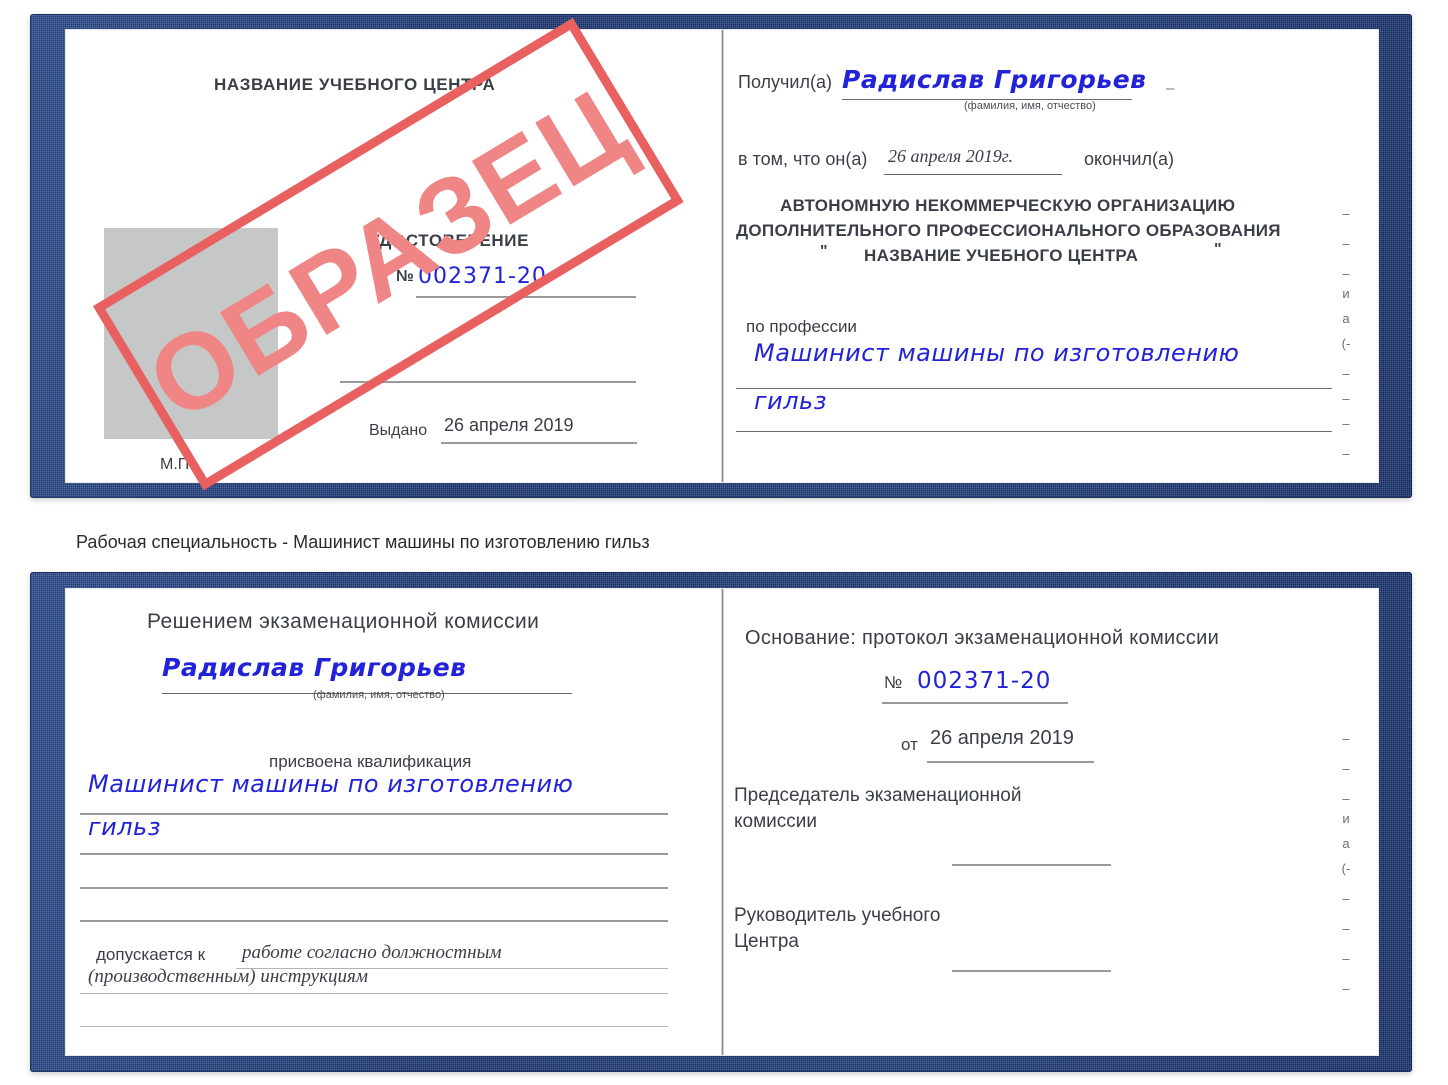  What do you see at coordinates (1218, 249) in the screenshot?
I see `org-quote-close: "` at bounding box center [1218, 249].